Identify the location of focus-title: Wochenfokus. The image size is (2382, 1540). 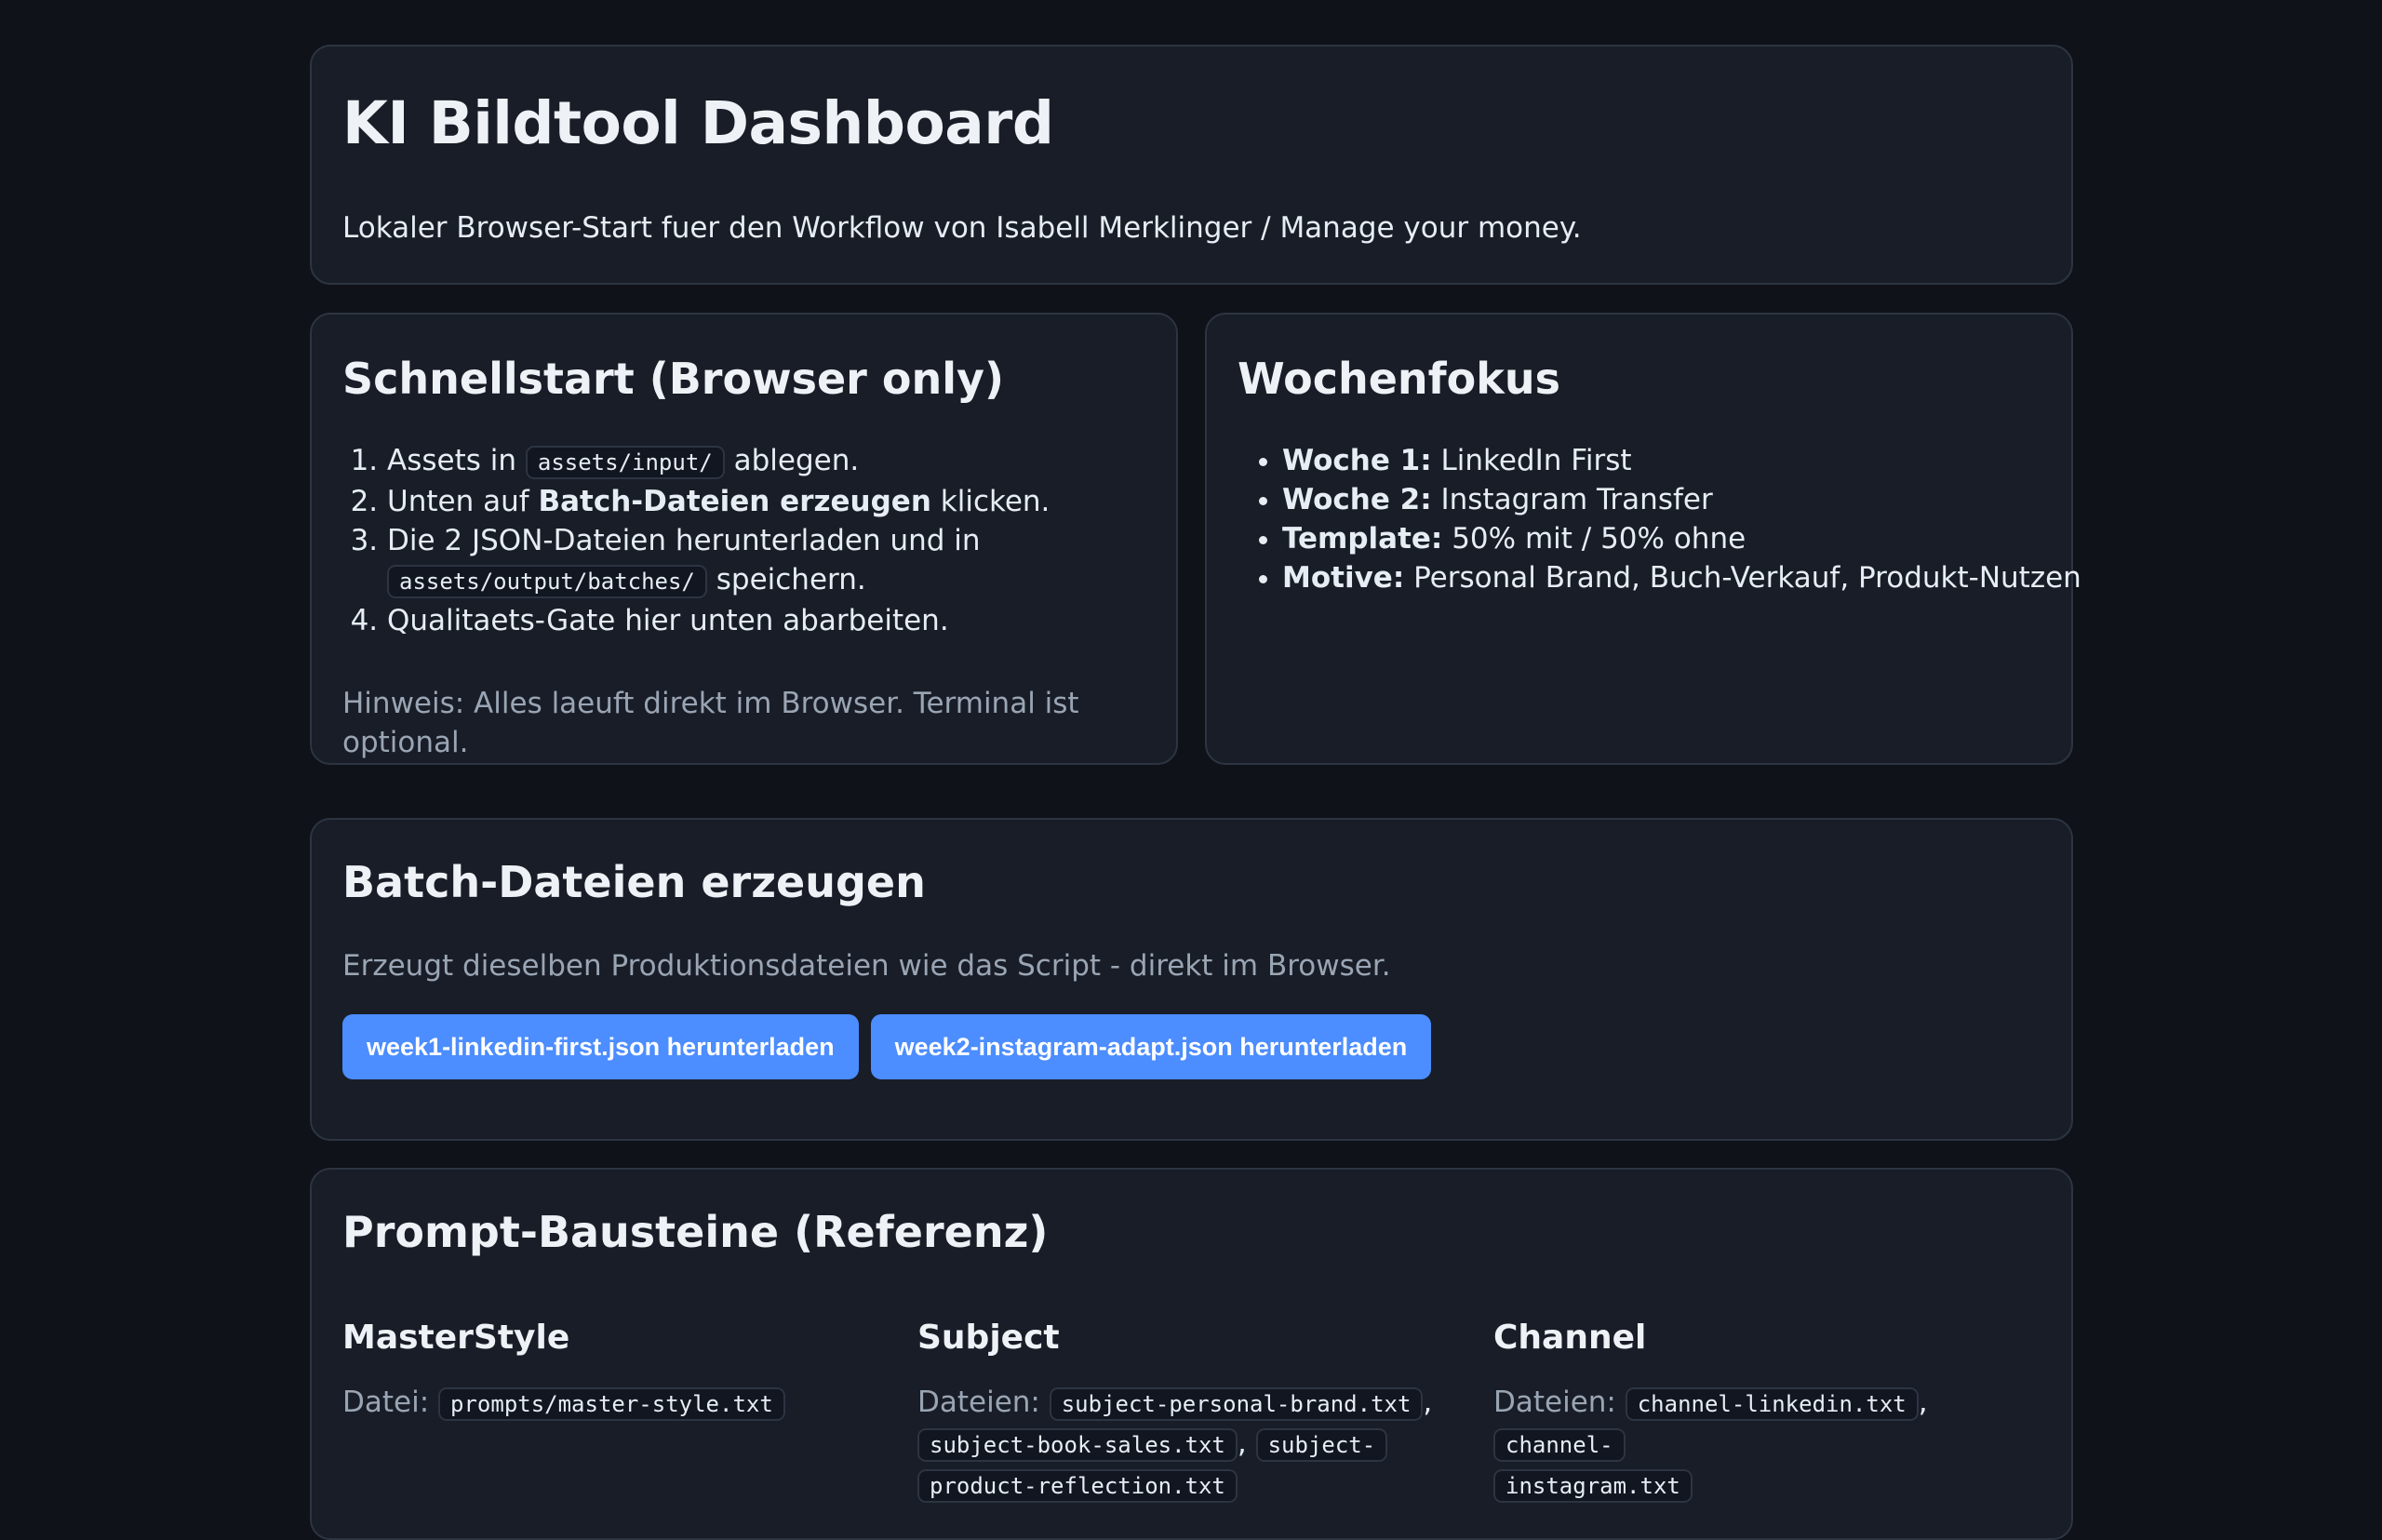
(1399, 379).